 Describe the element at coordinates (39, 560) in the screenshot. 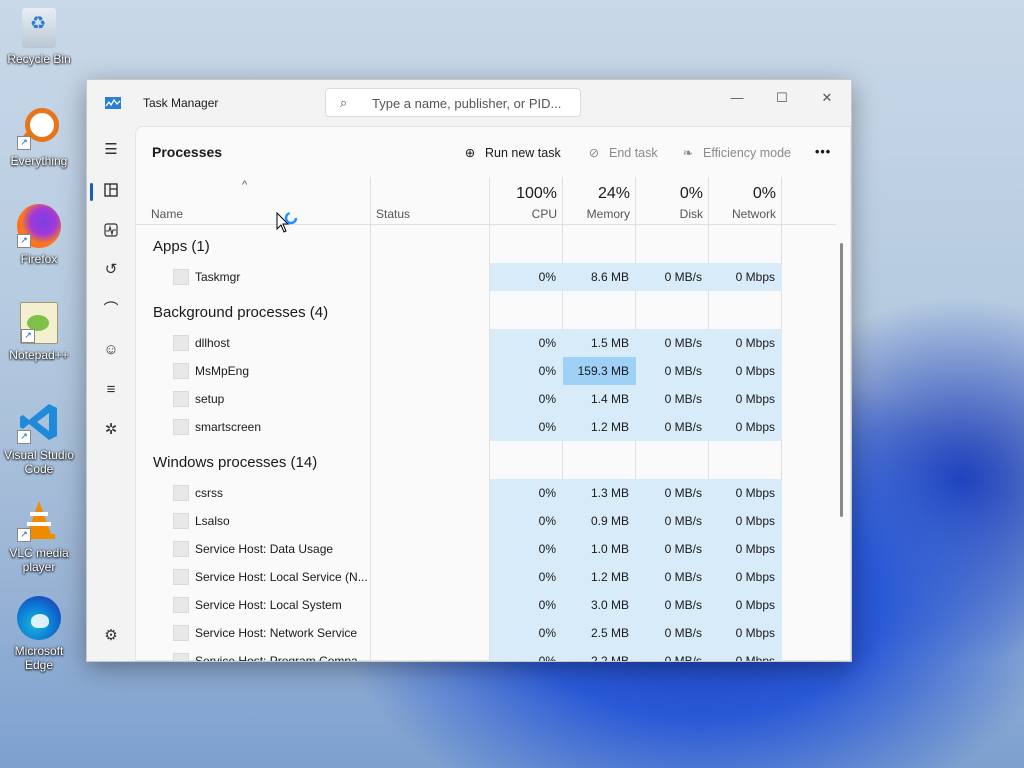

I see `desktop-icon-label: VLC media player` at that location.